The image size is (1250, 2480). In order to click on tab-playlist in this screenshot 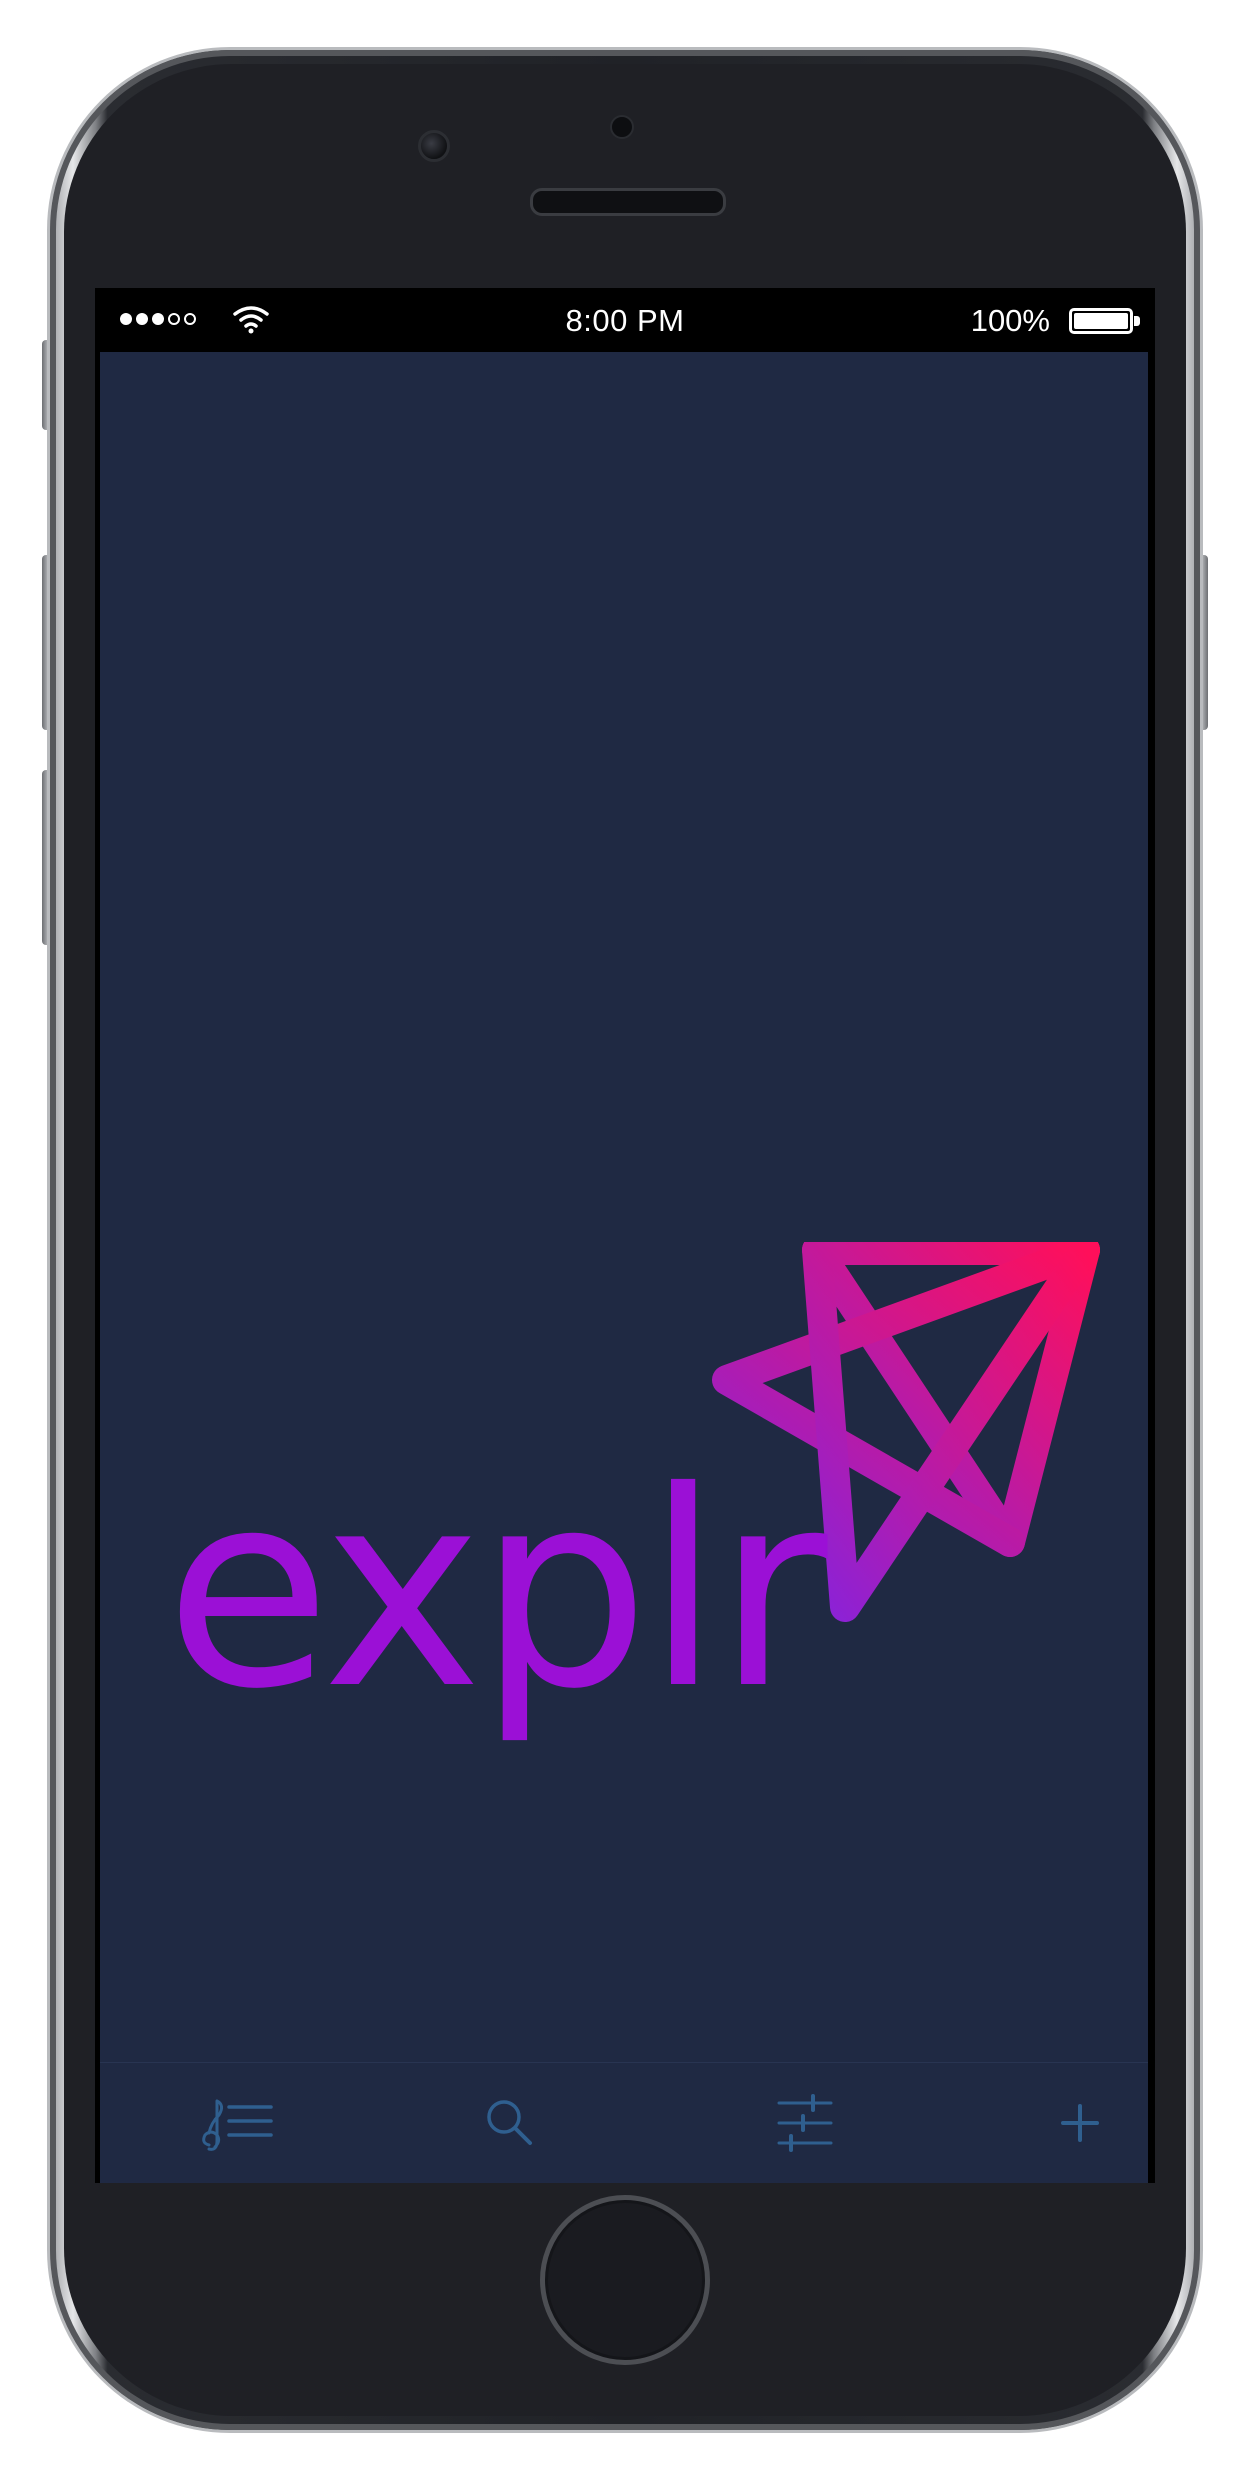, I will do `click(235, 2123)`.